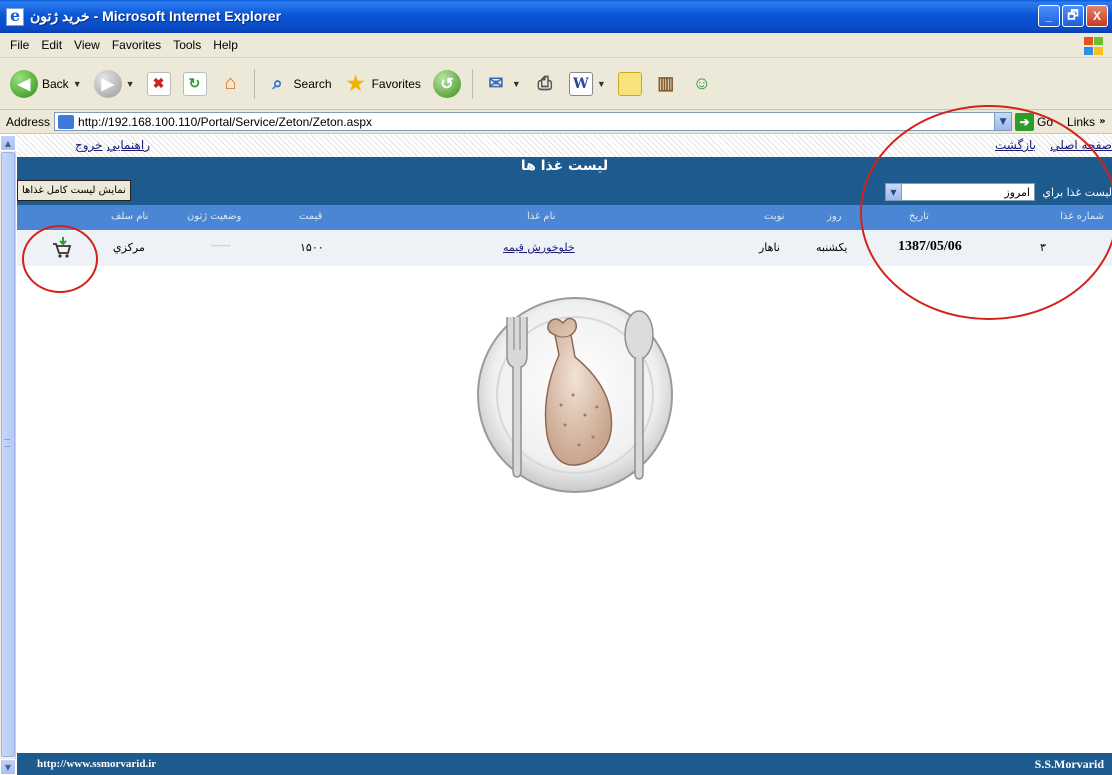 This screenshot has width=1112, height=775. What do you see at coordinates (575, 395) in the screenshot?
I see `plate-chicken-image` at bounding box center [575, 395].